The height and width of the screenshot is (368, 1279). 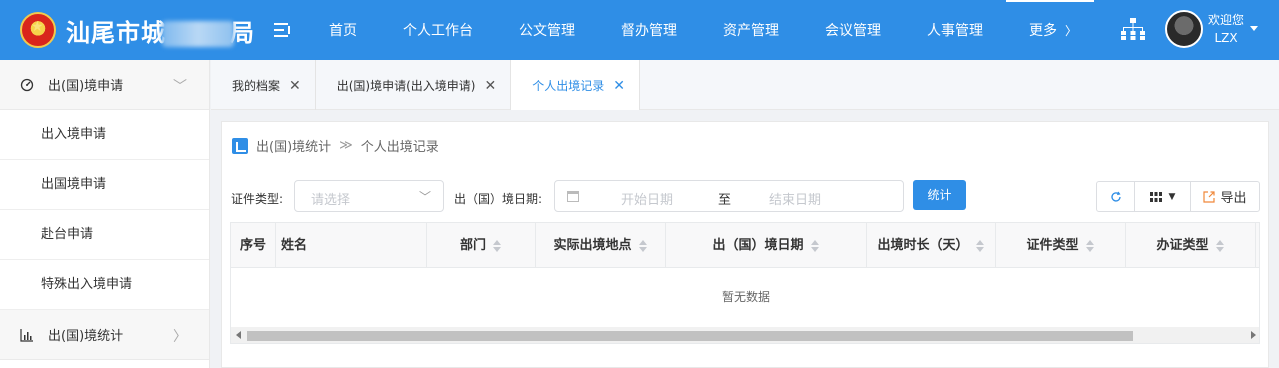 What do you see at coordinates (406, 86) in the screenshot?
I see `tab-label: 出(国)境申请(出入境申请)` at bounding box center [406, 86].